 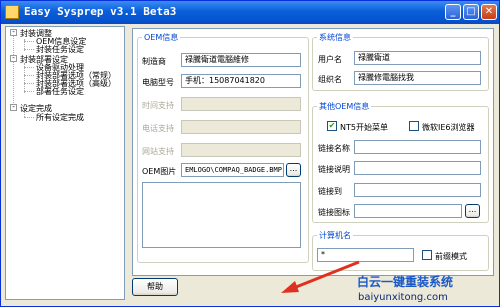 What do you see at coordinates (335, 37) in the screenshot?
I see `system-legend: 系统信息` at bounding box center [335, 37].